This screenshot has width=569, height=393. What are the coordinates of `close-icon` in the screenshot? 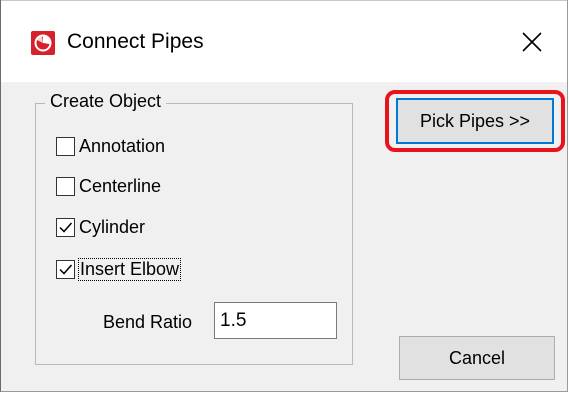 It's located at (532, 42).